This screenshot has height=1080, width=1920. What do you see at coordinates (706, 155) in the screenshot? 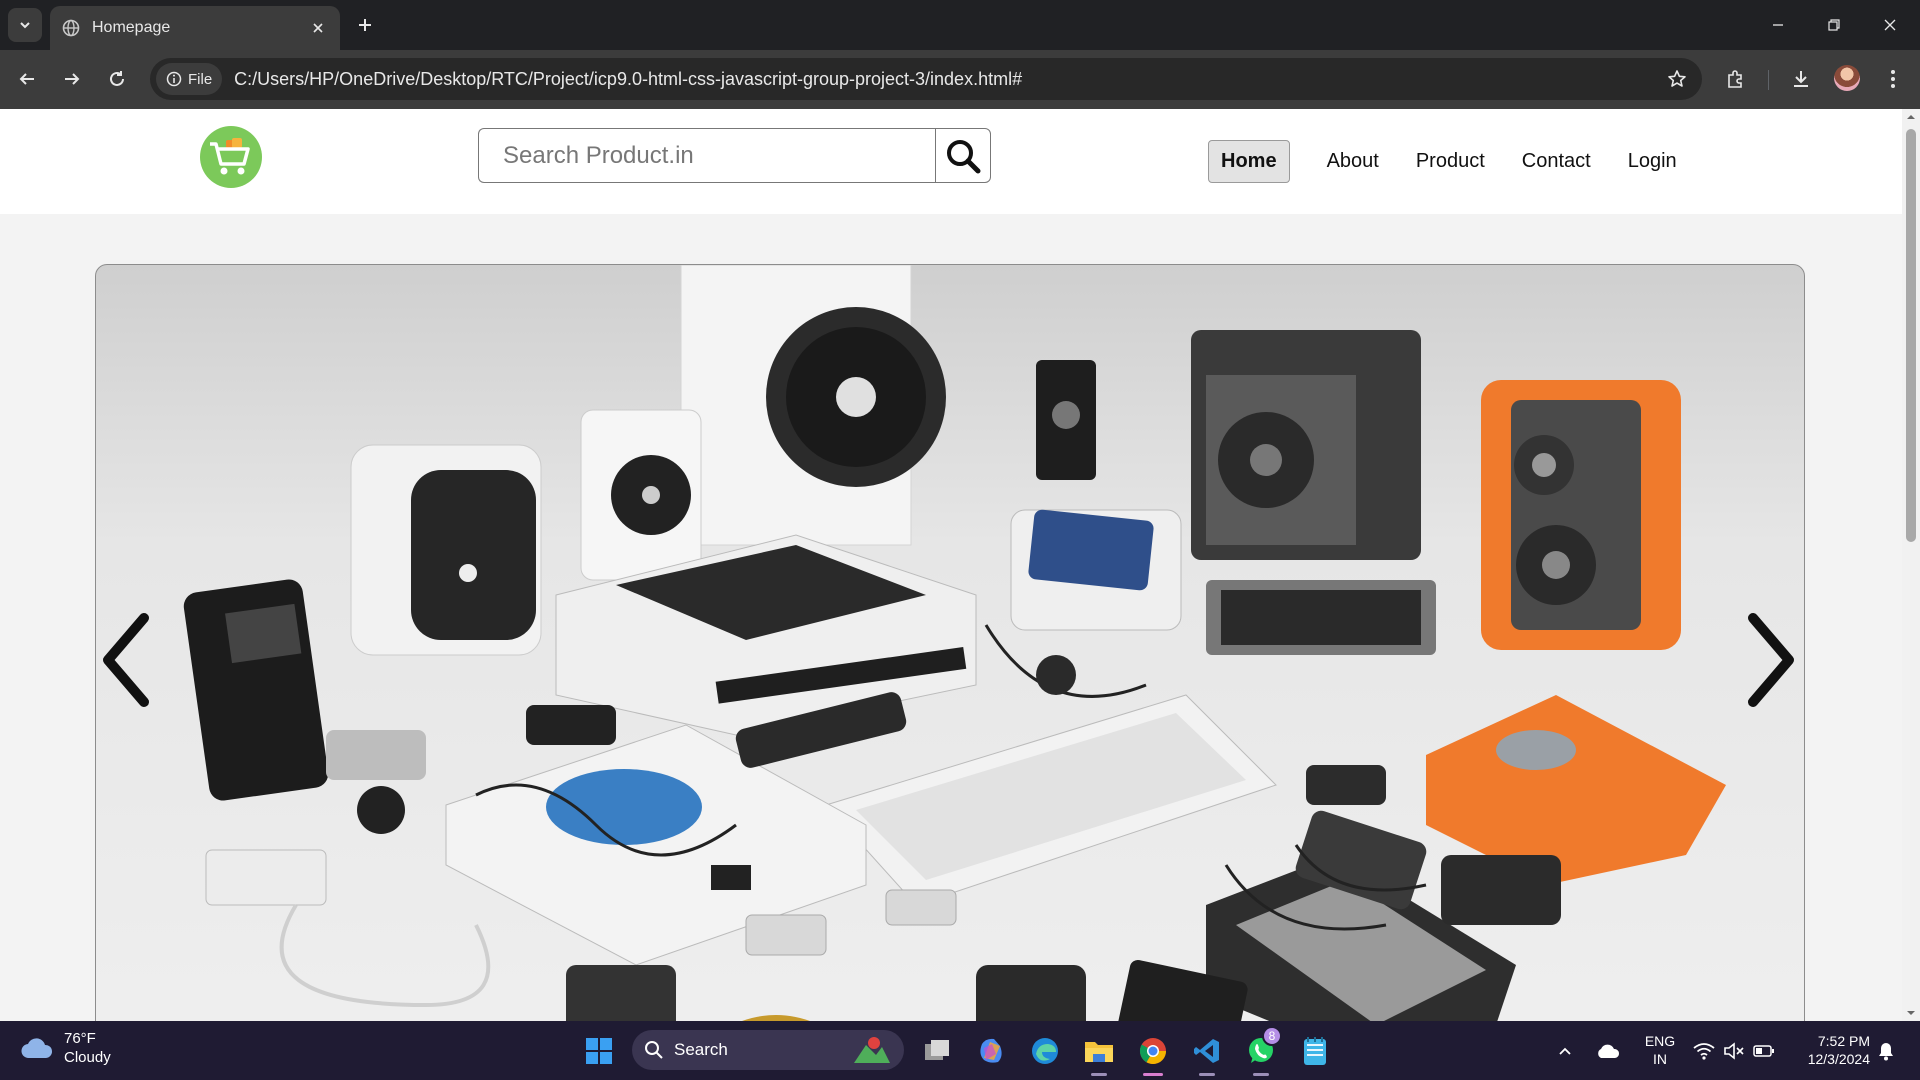
I see `search-input` at bounding box center [706, 155].